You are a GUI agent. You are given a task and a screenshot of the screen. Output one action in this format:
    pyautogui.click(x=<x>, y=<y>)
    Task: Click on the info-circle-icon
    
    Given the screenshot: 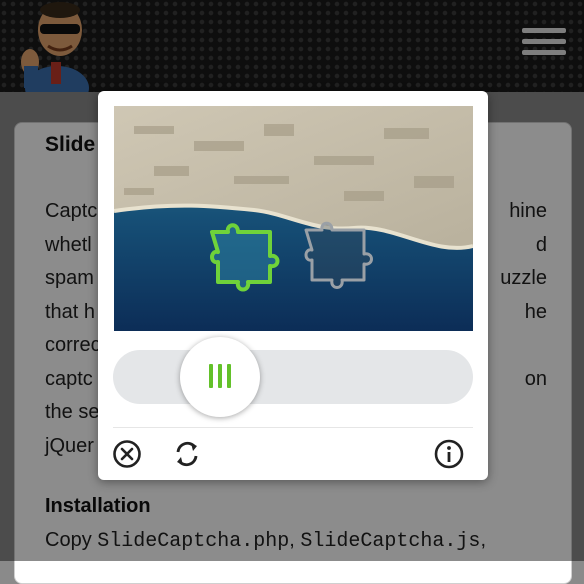 What is the action you would take?
    pyautogui.click(x=449, y=454)
    